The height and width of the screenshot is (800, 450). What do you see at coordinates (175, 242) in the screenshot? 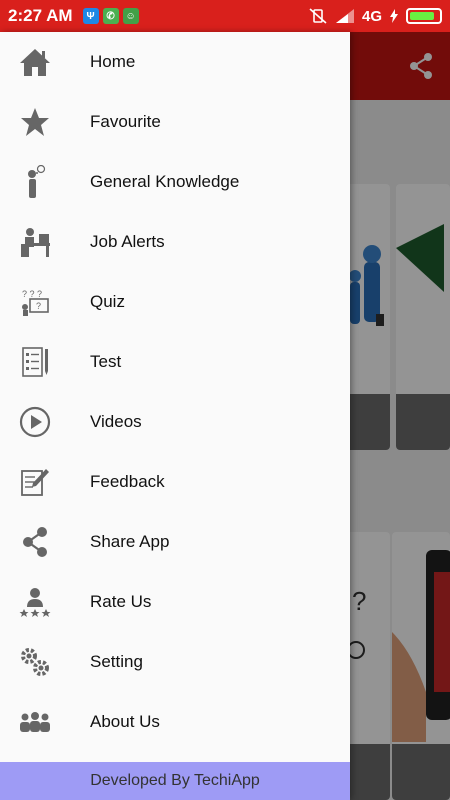
I see `drawer-item-job-alerts: Job Alerts` at bounding box center [175, 242].